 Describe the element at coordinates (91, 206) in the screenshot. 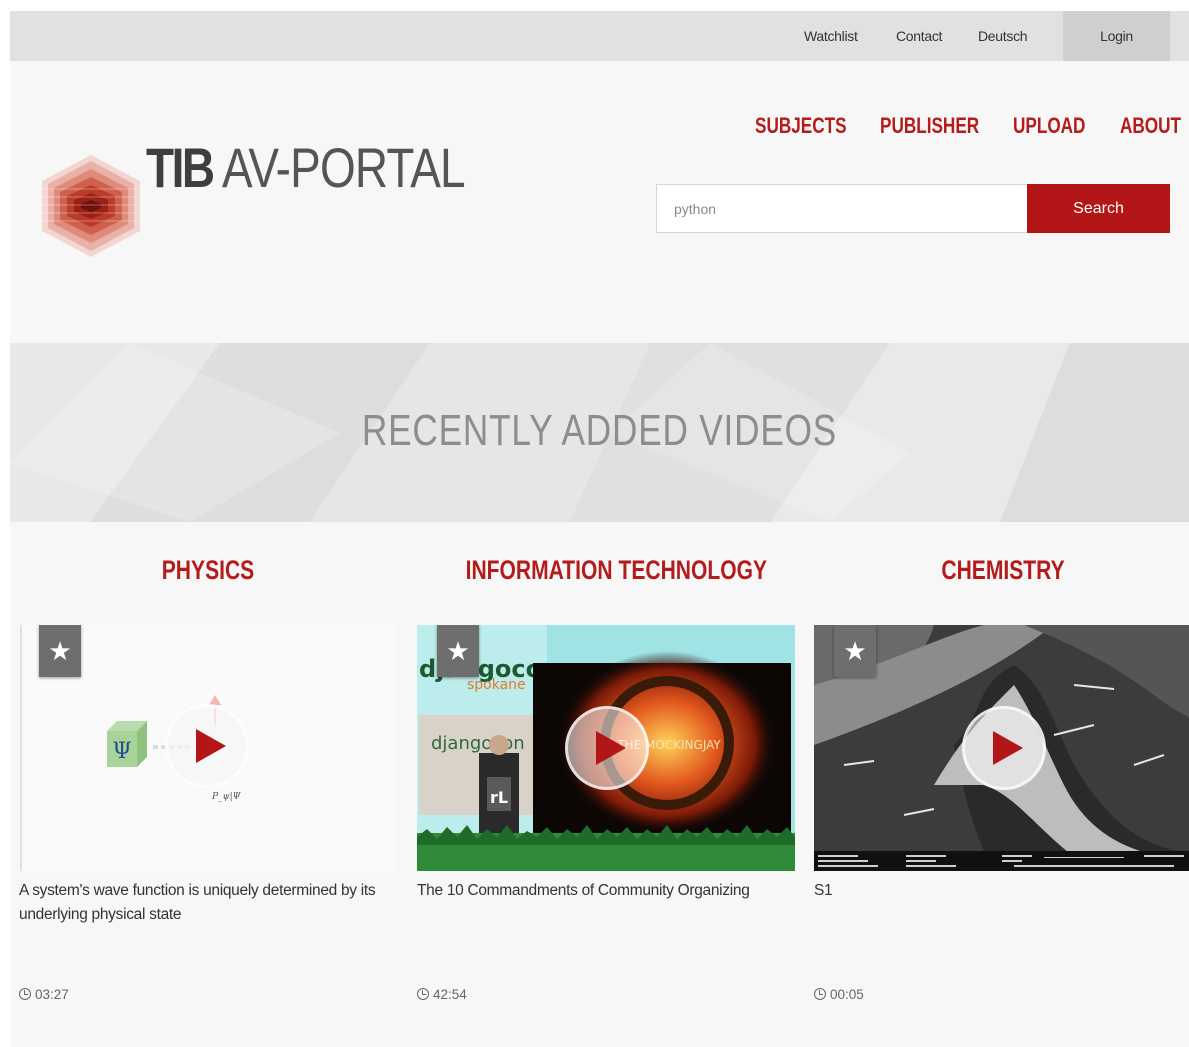

I see `logo-icon` at that location.